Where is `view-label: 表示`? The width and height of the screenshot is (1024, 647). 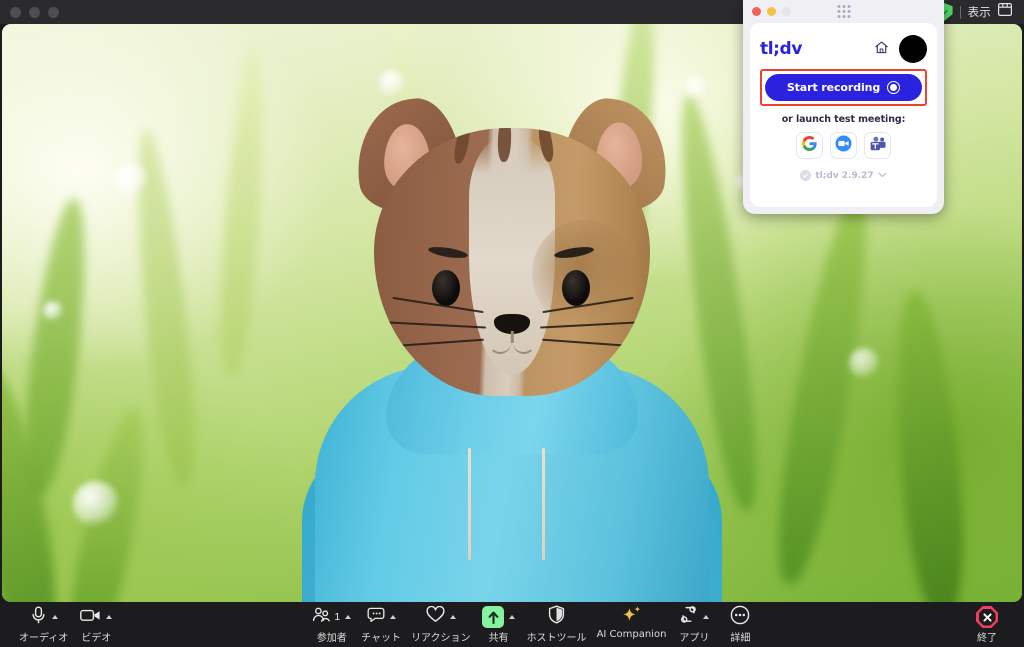
view-label: 表示 is located at coordinates (979, 12).